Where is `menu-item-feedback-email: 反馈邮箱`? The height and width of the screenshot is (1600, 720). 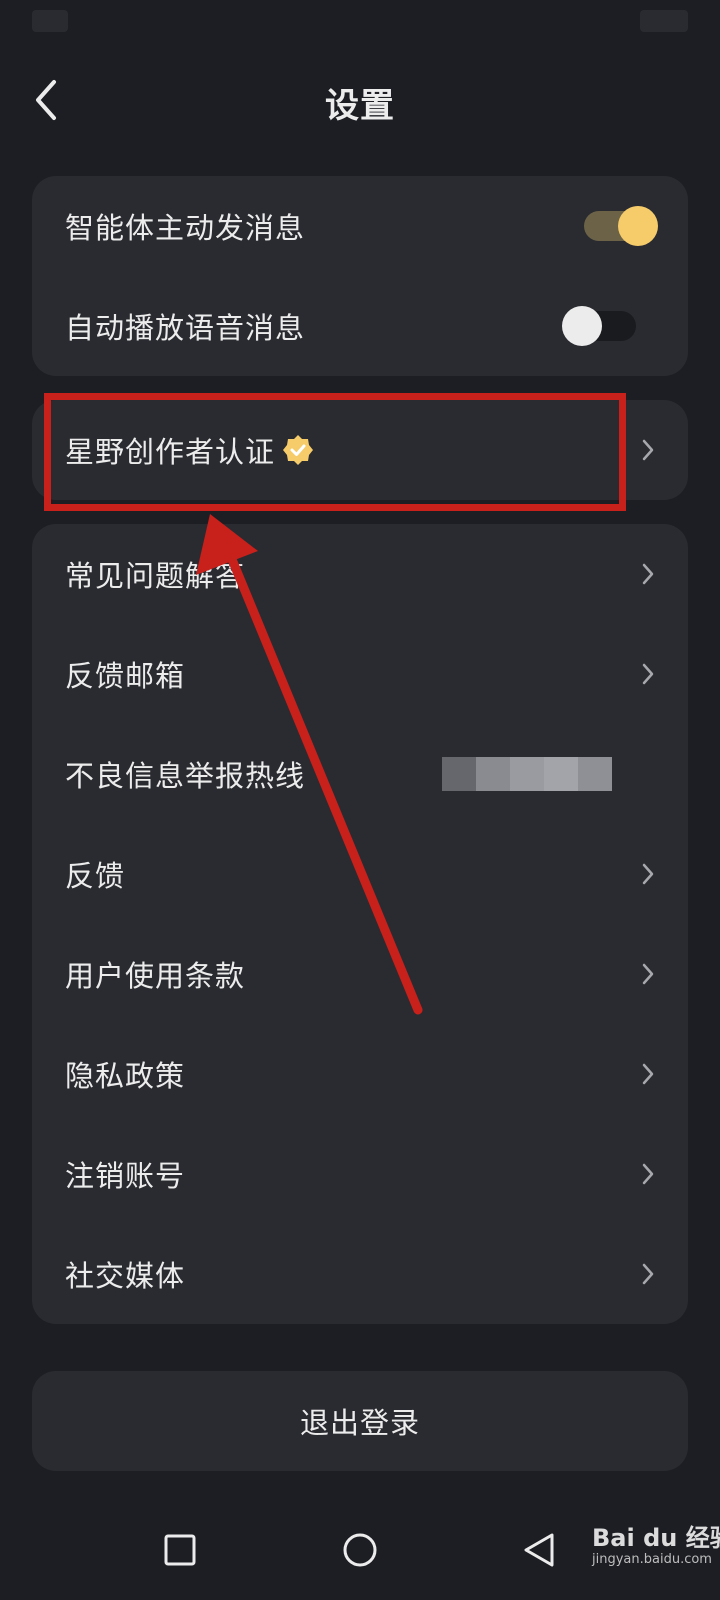 menu-item-feedback-email: 反馈邮箱 is located at coordinates (360, 674).